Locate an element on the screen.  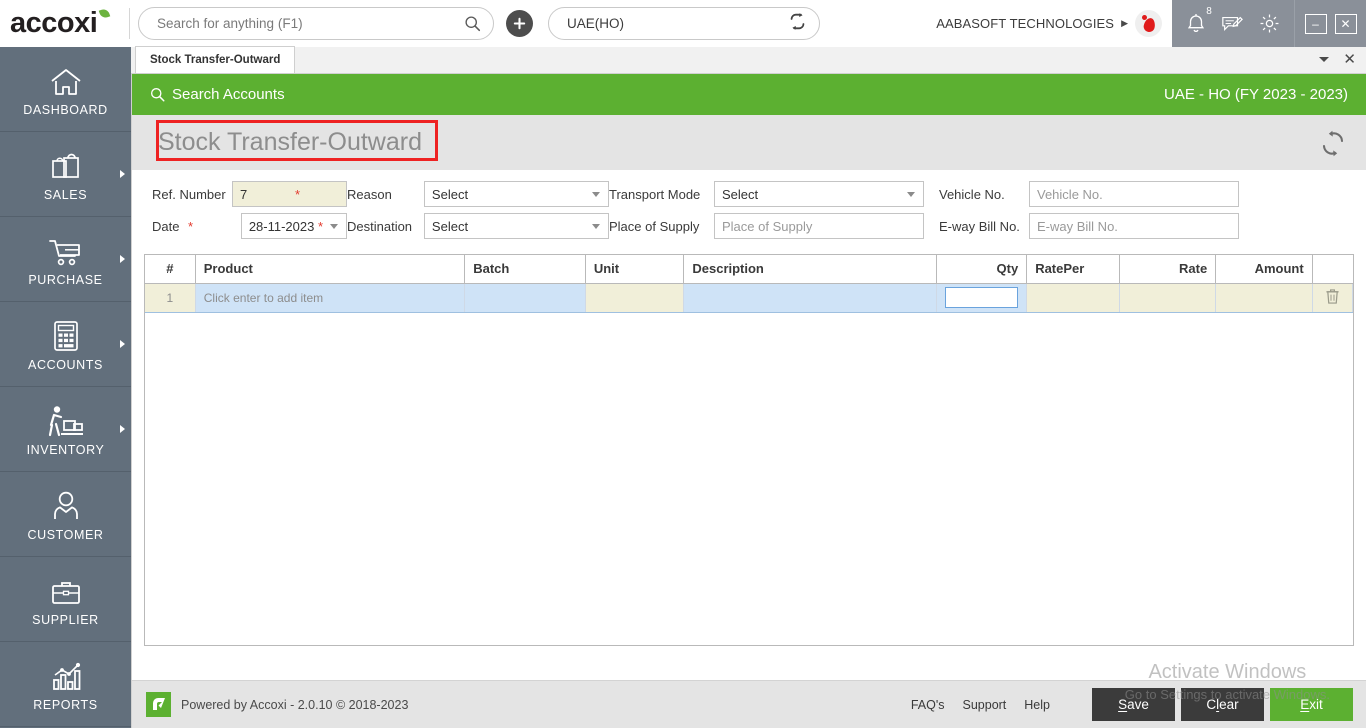
clear-button: Cl ear is located at coordinates (1222, 704).